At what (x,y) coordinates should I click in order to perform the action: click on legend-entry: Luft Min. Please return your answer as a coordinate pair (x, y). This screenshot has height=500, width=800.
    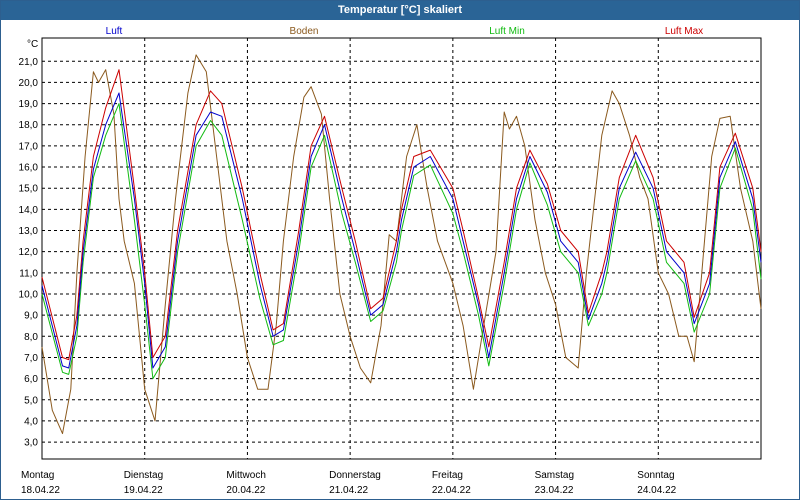
    Looking at the image, I should click on (507, 31).